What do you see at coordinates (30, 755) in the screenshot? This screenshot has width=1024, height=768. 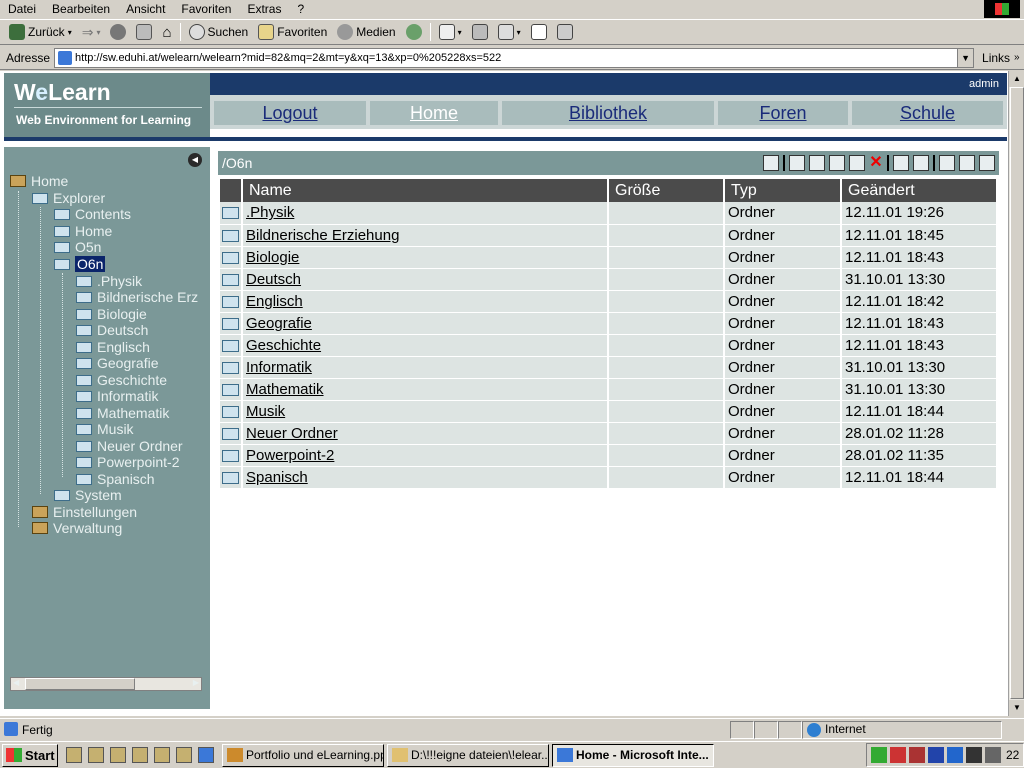 I see `start-button: Start` at bounding box center [30, 755].